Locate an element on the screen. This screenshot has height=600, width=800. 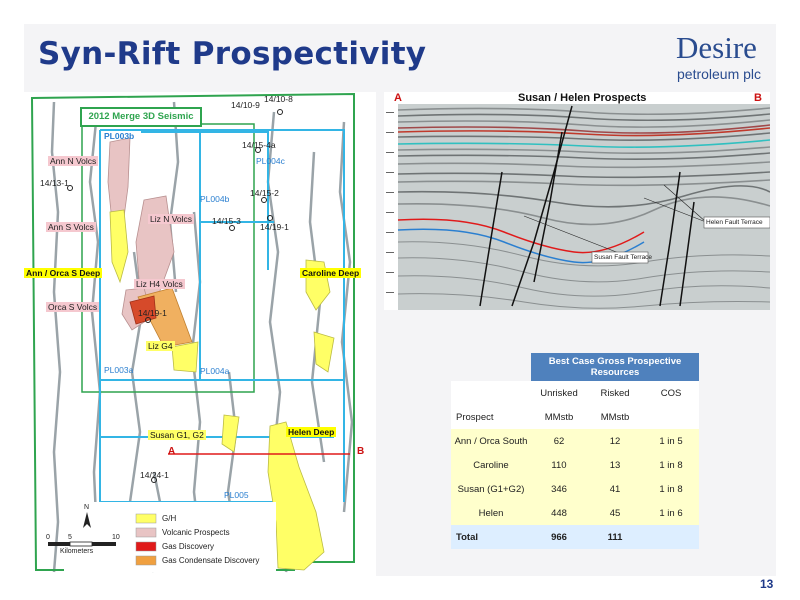
legend-label-volcanic: Volcanic Prospects is located at coordinates (196, 532).